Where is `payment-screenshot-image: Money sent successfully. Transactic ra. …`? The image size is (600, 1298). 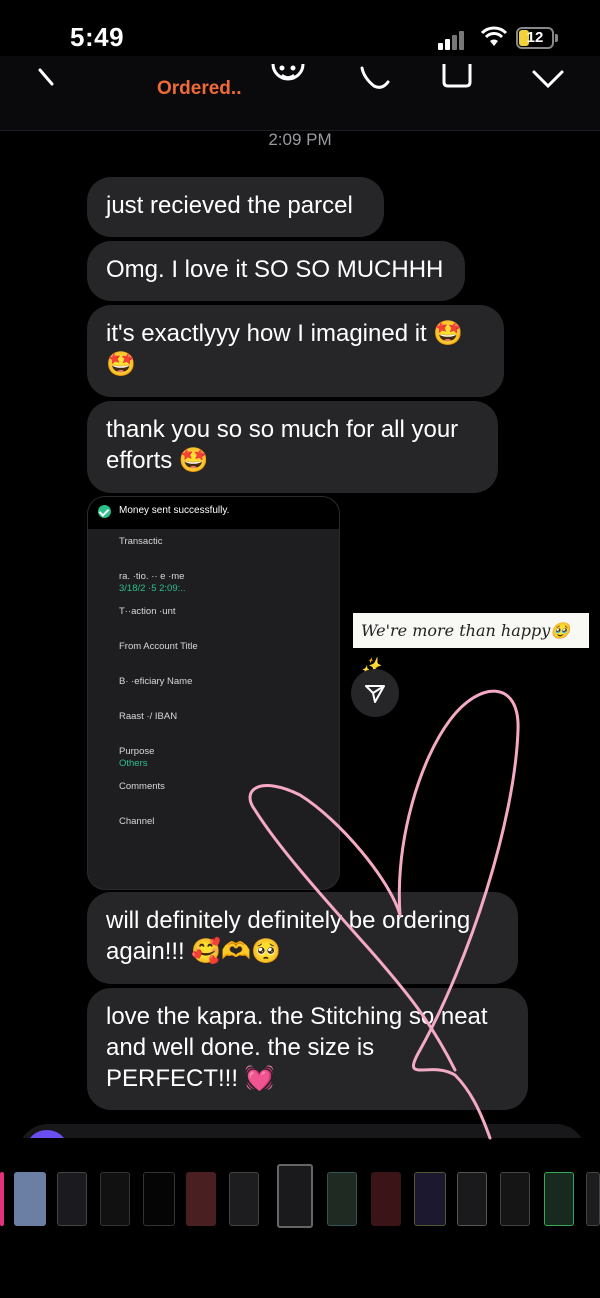 payment-screenshot-image: Money sent successfully. Transactic ra. … is located at coordinates (213, 693).